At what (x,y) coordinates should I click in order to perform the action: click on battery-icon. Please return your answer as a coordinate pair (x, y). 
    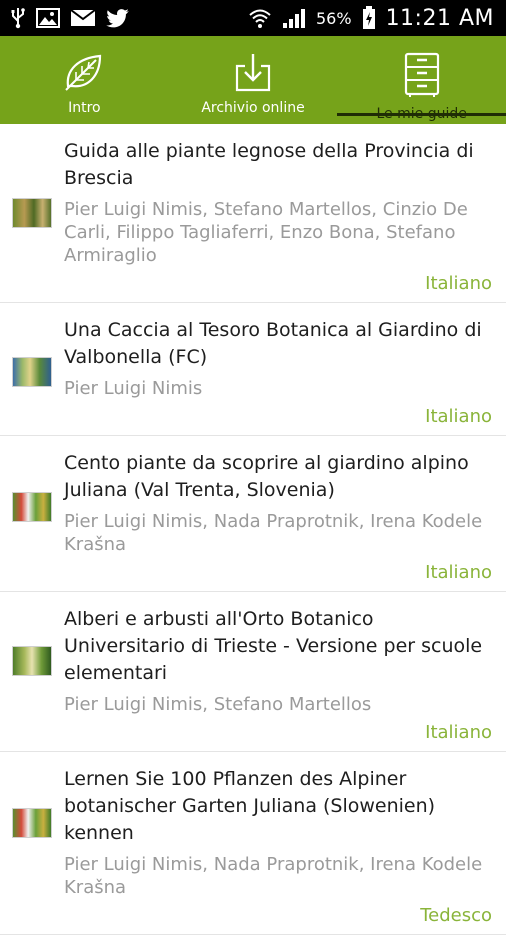
    Looking at the image, I should click on (369, 18).